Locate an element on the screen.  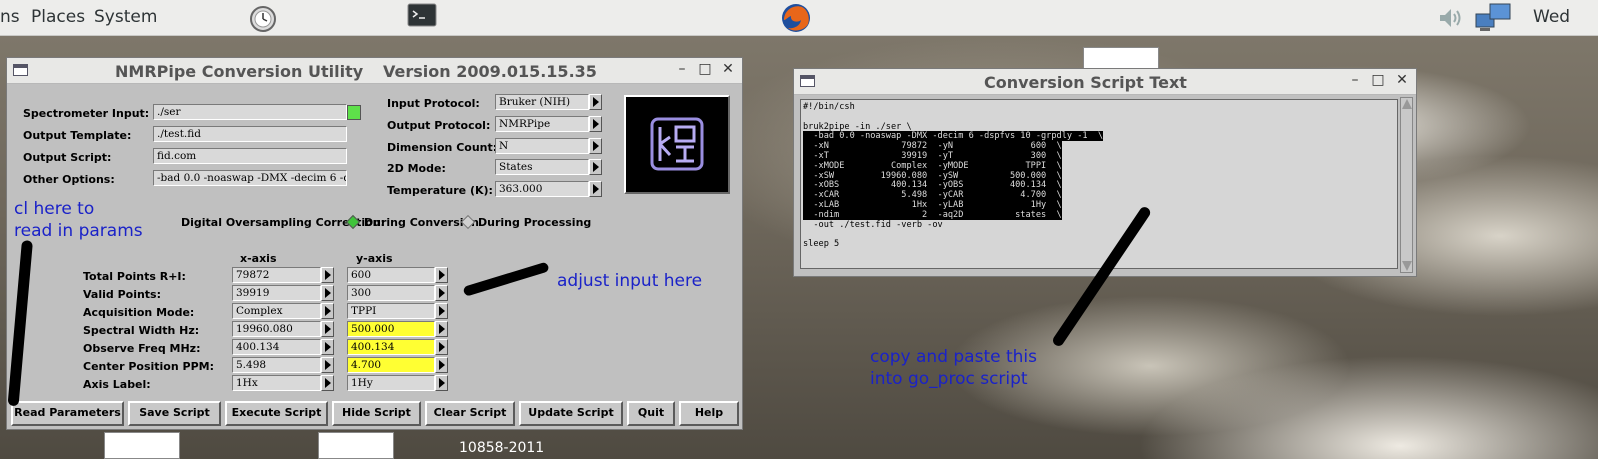
total-points-x-field: 79872 is located at coordinates (276, 275).